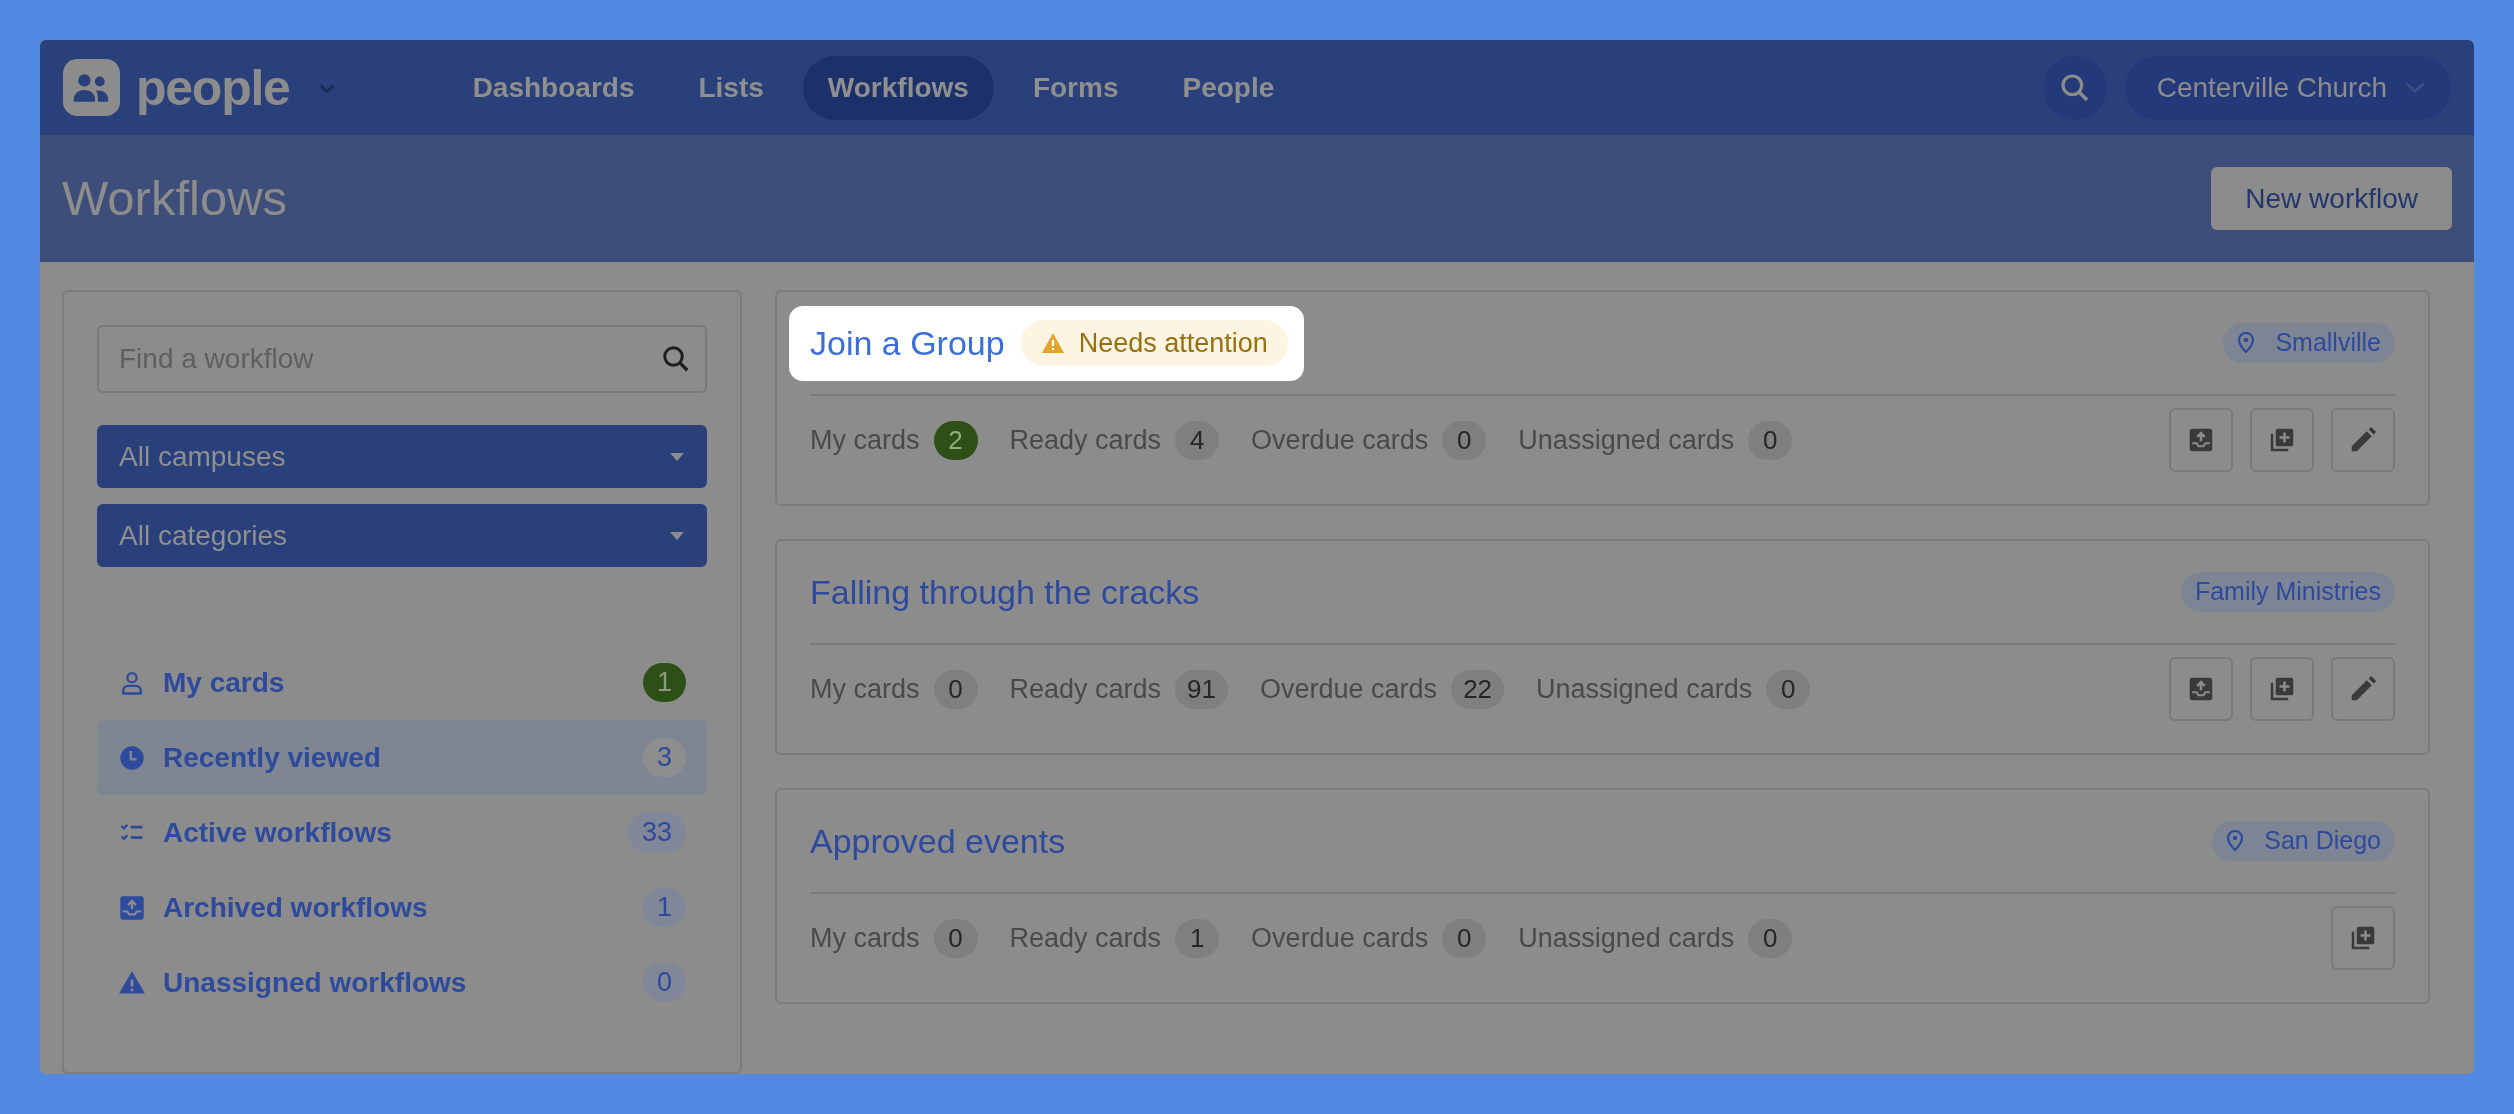 This screenshot has height=1114, width=2514. What do you see at coordinates (731, 87) in the screenshot?
I see `nav-tab: Lists` at bounding box center [731, 87].